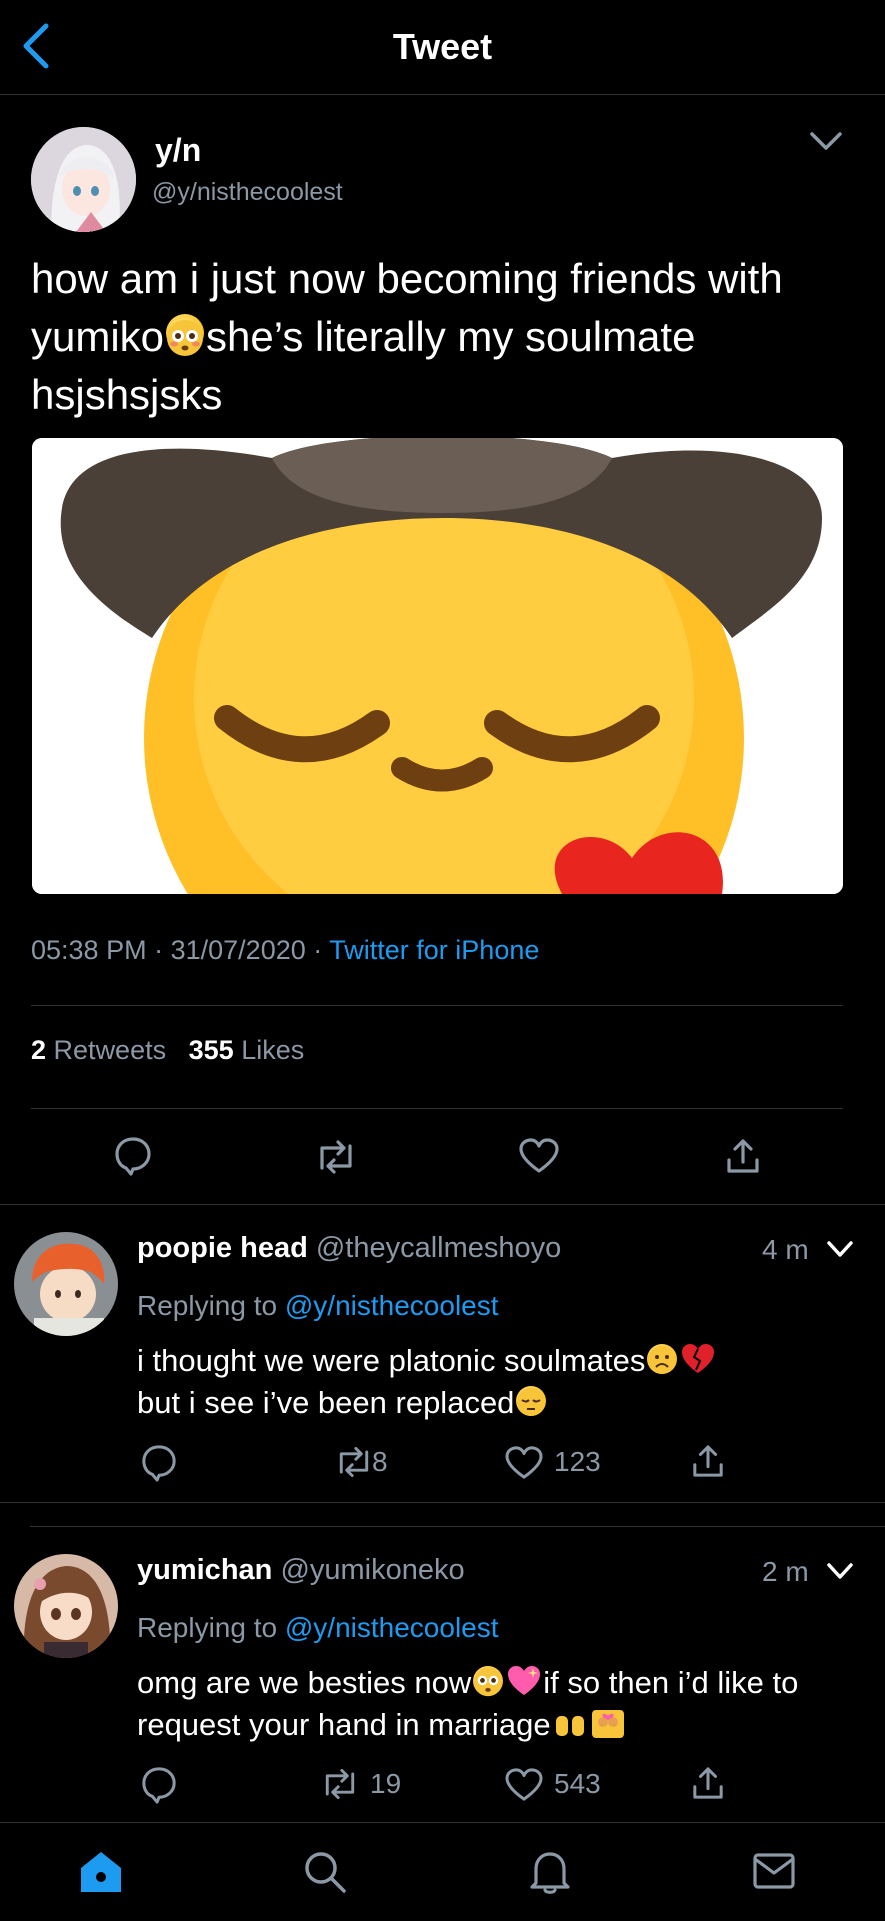  Describe the element at coordinates (372, 1570) in the screenshot. I see `reply-author-handle: @yumikoneko` at that location.